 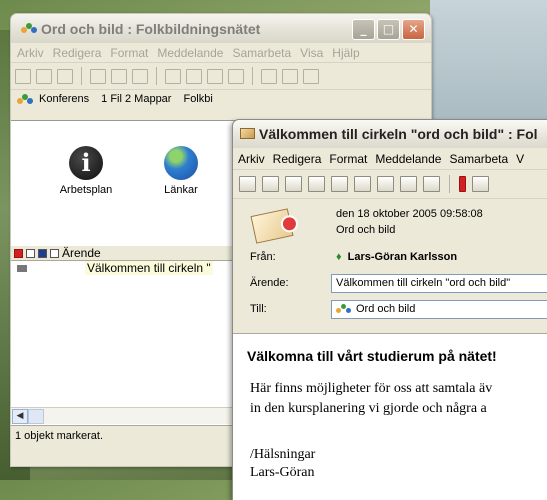 What do you see at coordinates (366, 230) in the screenshot?
I see `message-conference: Ord och bild` at bounding box center [366, 230].